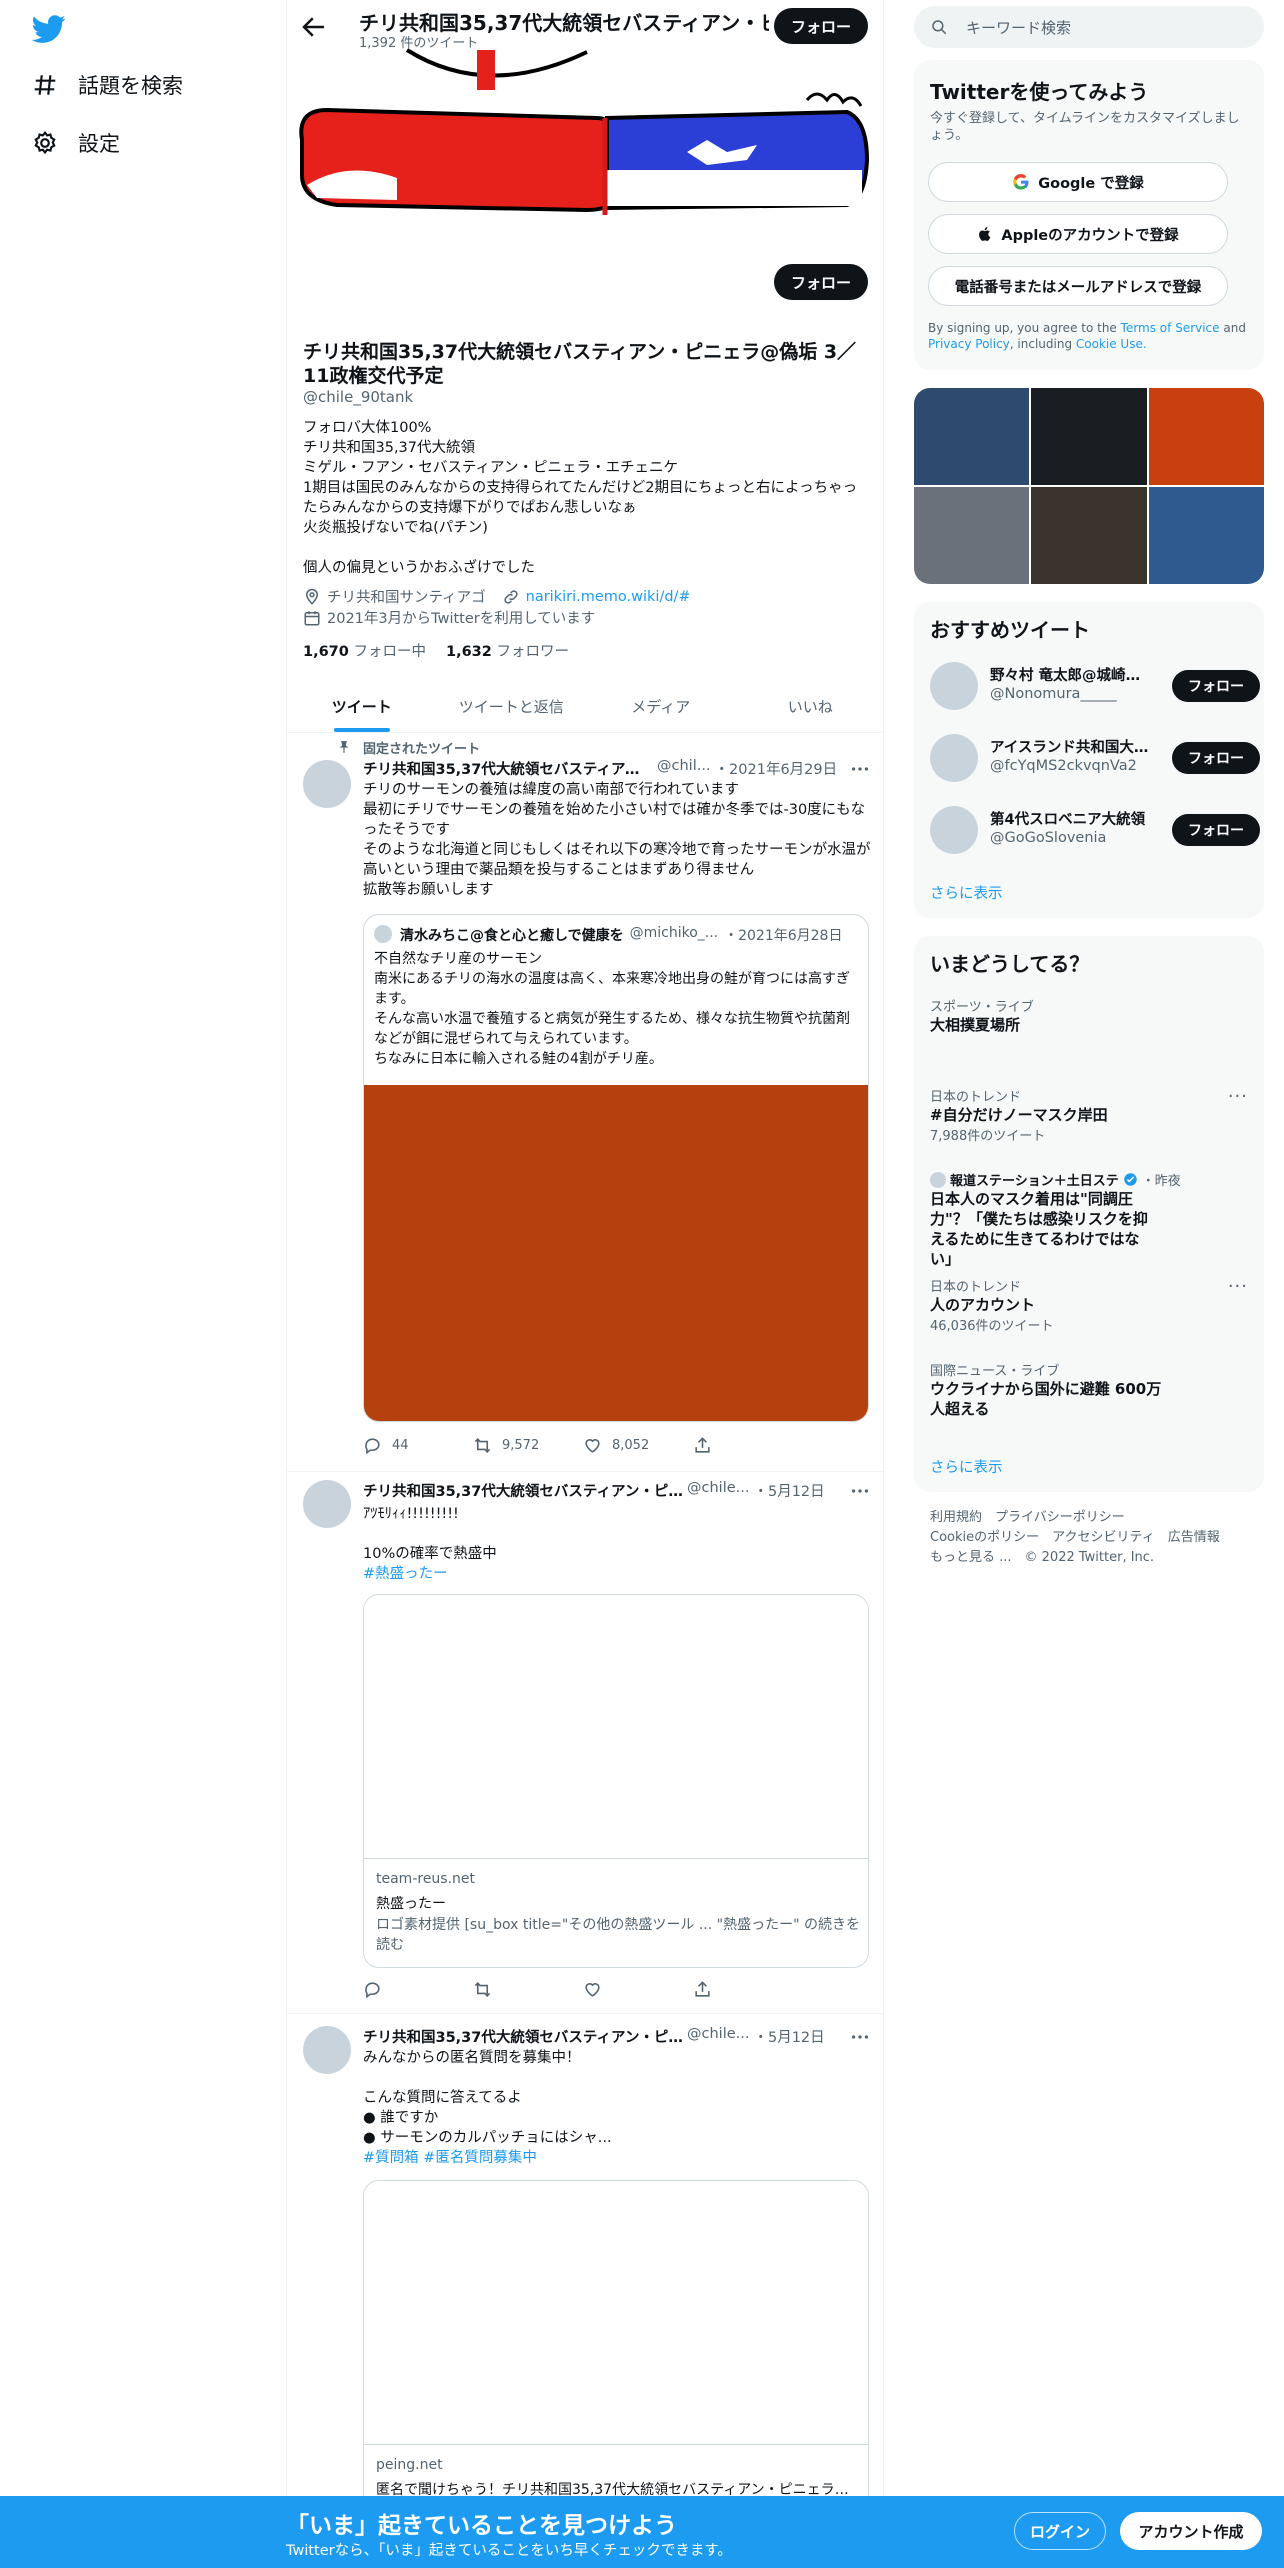  Describe the element at coordinates (618, 1574) in the screenshot. I see `tweet-hashtag: #熱盛ったー` at that location.